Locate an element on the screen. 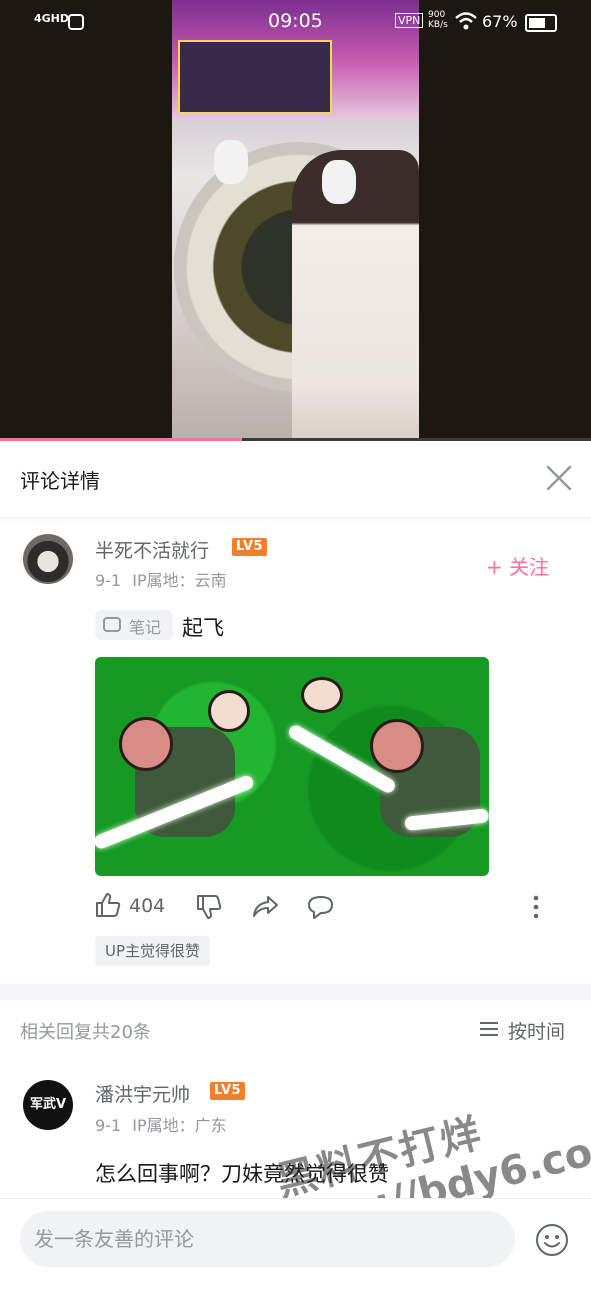 The width and height of the screenshot is (591, 1314). glove-left is located at coordinates (231, 162).